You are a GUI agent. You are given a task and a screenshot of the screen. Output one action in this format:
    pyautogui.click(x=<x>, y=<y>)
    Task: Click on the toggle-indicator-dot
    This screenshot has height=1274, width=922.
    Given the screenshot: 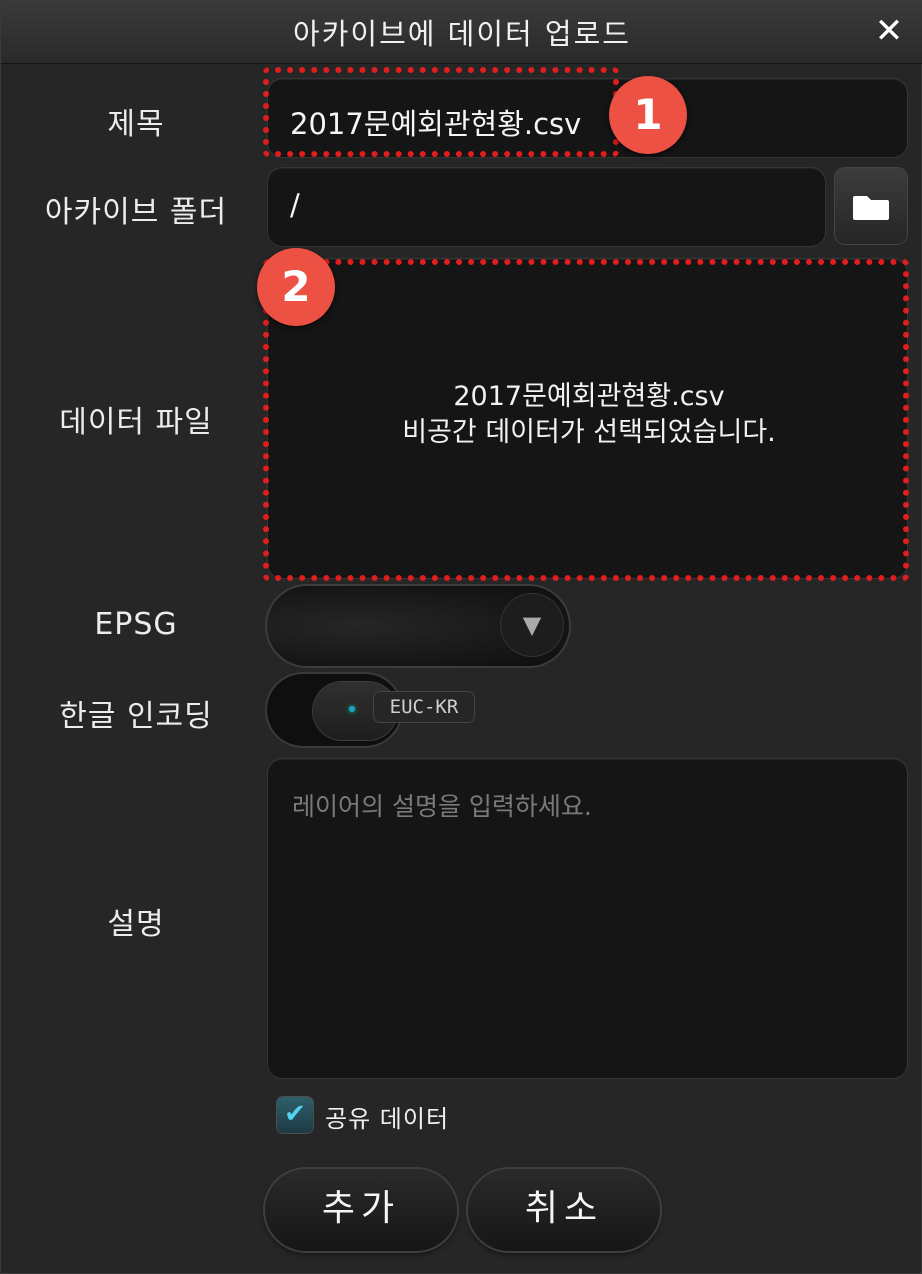 What is the action you would take?
    pyautogui.click(x=352, y=709)
    